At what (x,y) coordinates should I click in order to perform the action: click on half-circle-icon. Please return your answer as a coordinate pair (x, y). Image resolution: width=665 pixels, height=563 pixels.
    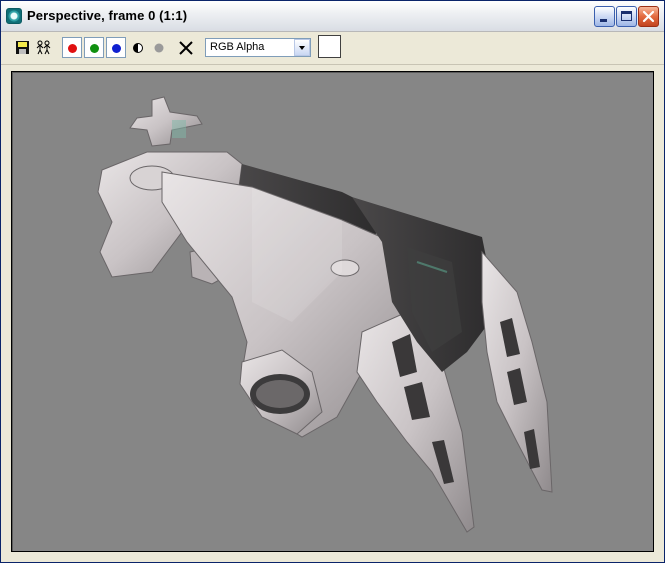
    Looking at the image, I should click on (138, 48).